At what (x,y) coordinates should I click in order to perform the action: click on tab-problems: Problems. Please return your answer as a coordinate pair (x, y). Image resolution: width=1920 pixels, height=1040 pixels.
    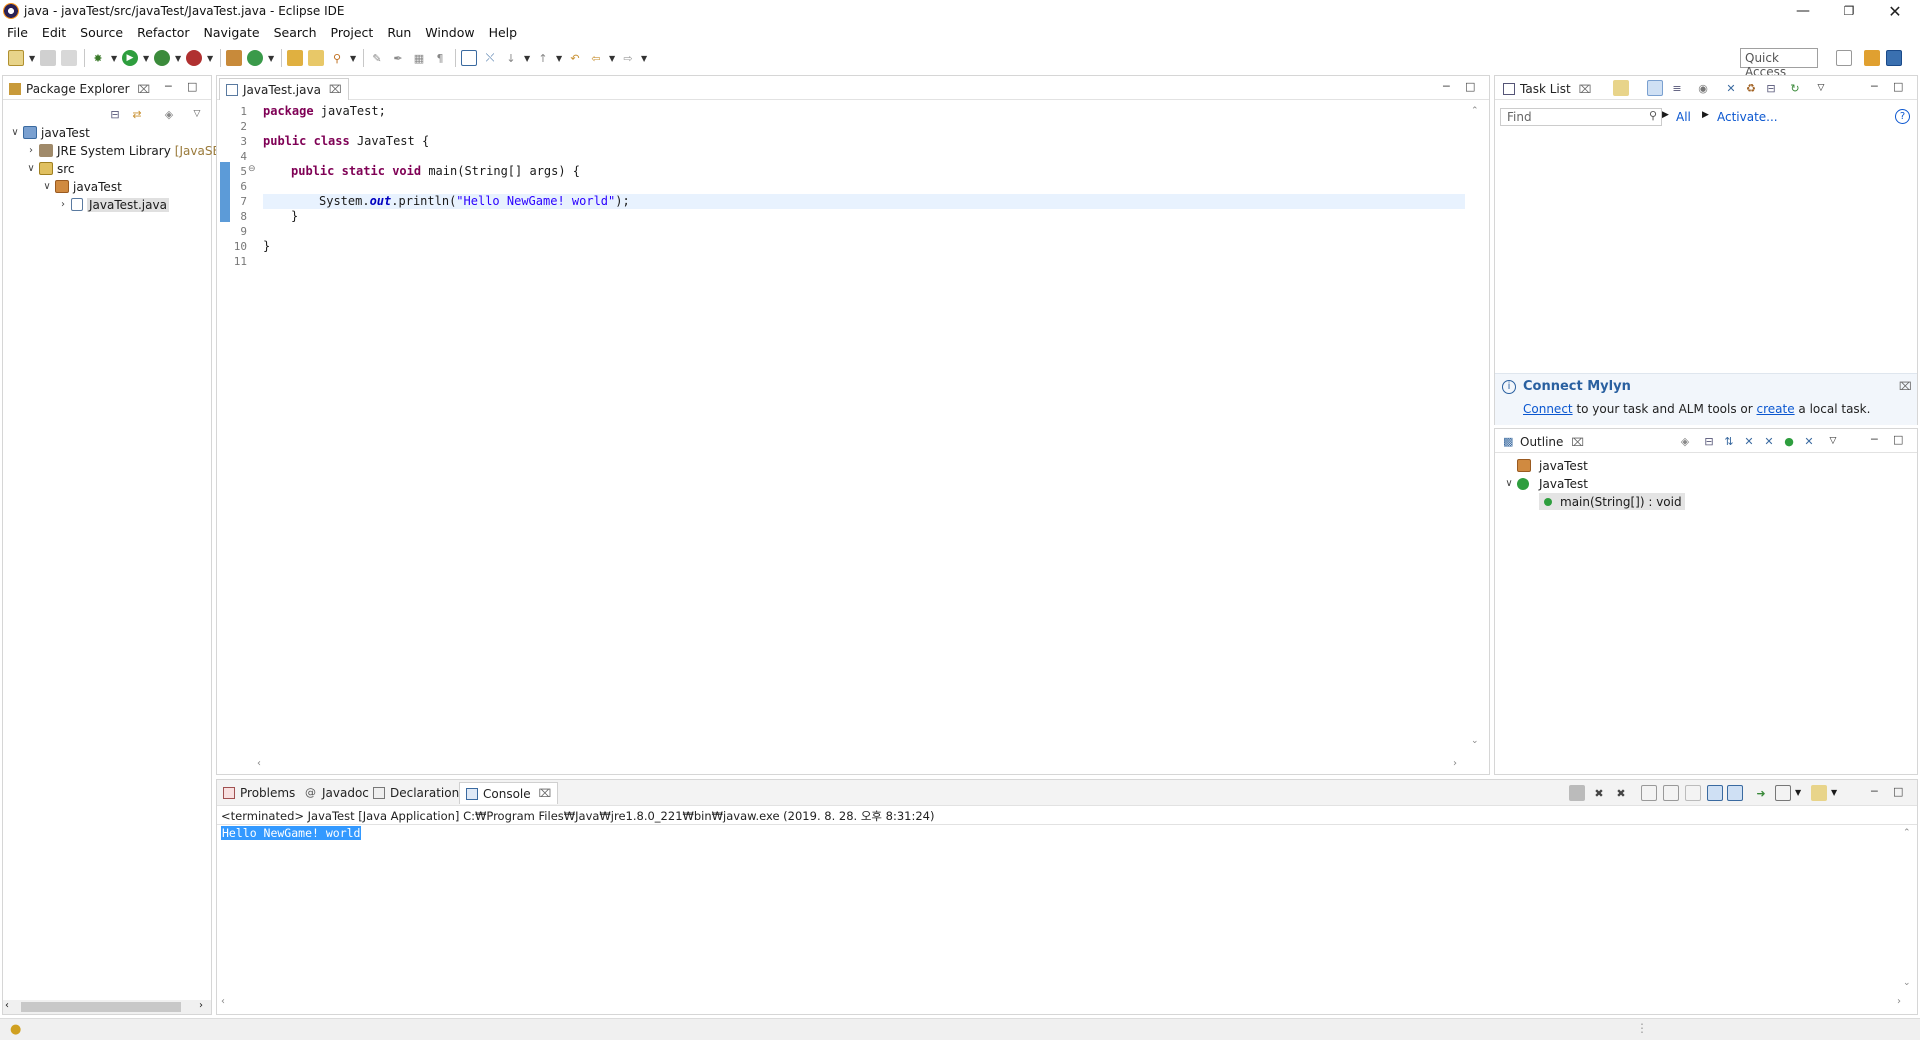
    Looking at the image, I should click on (259, 793).